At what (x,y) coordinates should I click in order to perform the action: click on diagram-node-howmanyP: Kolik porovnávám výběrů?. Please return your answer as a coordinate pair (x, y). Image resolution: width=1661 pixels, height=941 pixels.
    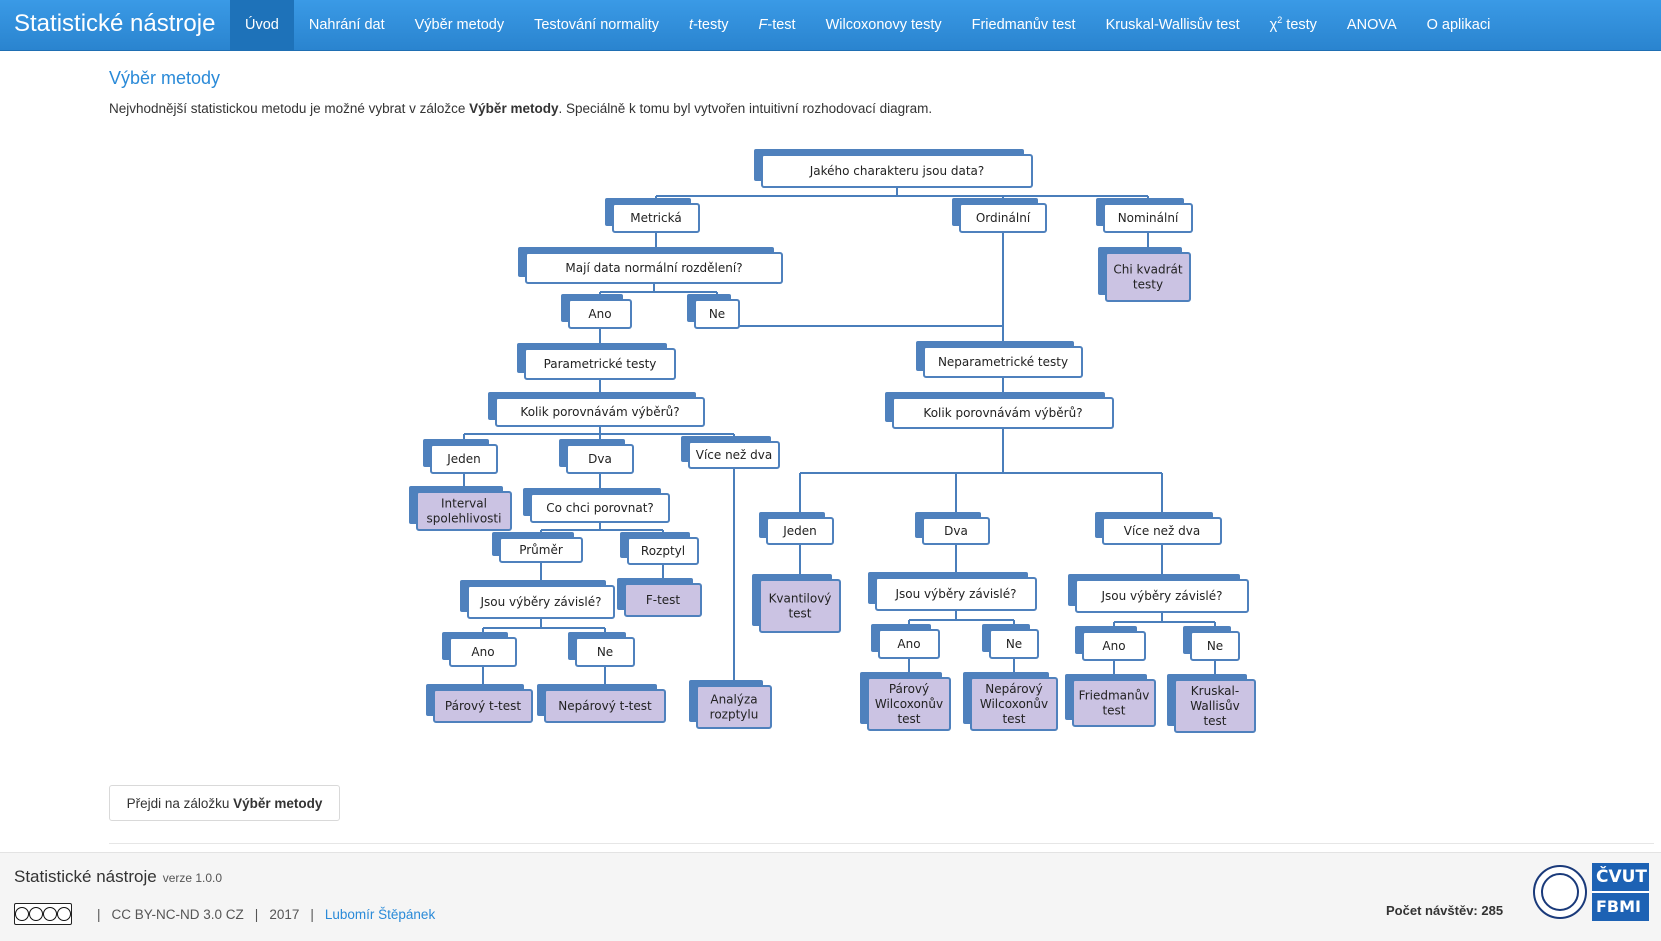
    Looking at the image, I should click on (596, 409).